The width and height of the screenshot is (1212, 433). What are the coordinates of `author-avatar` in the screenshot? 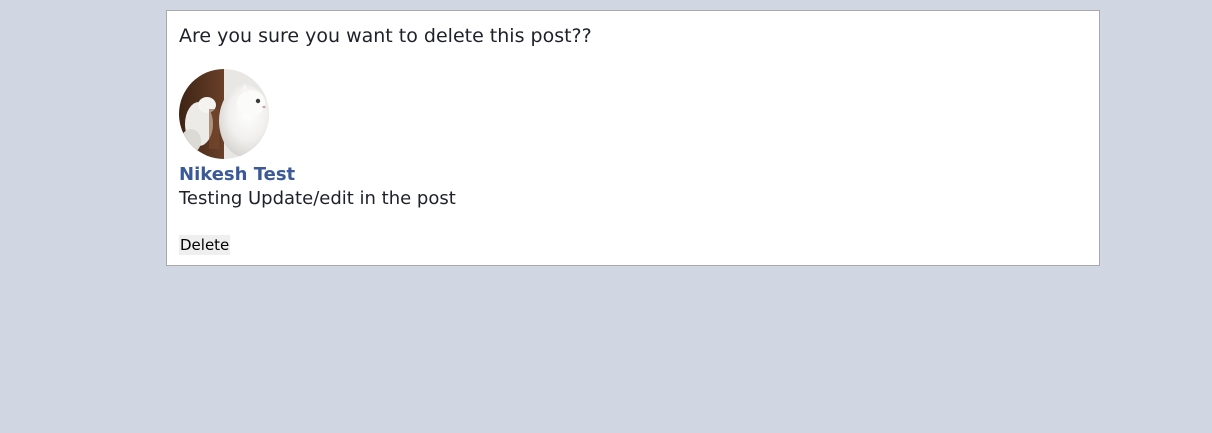 It's located at (224, 114).